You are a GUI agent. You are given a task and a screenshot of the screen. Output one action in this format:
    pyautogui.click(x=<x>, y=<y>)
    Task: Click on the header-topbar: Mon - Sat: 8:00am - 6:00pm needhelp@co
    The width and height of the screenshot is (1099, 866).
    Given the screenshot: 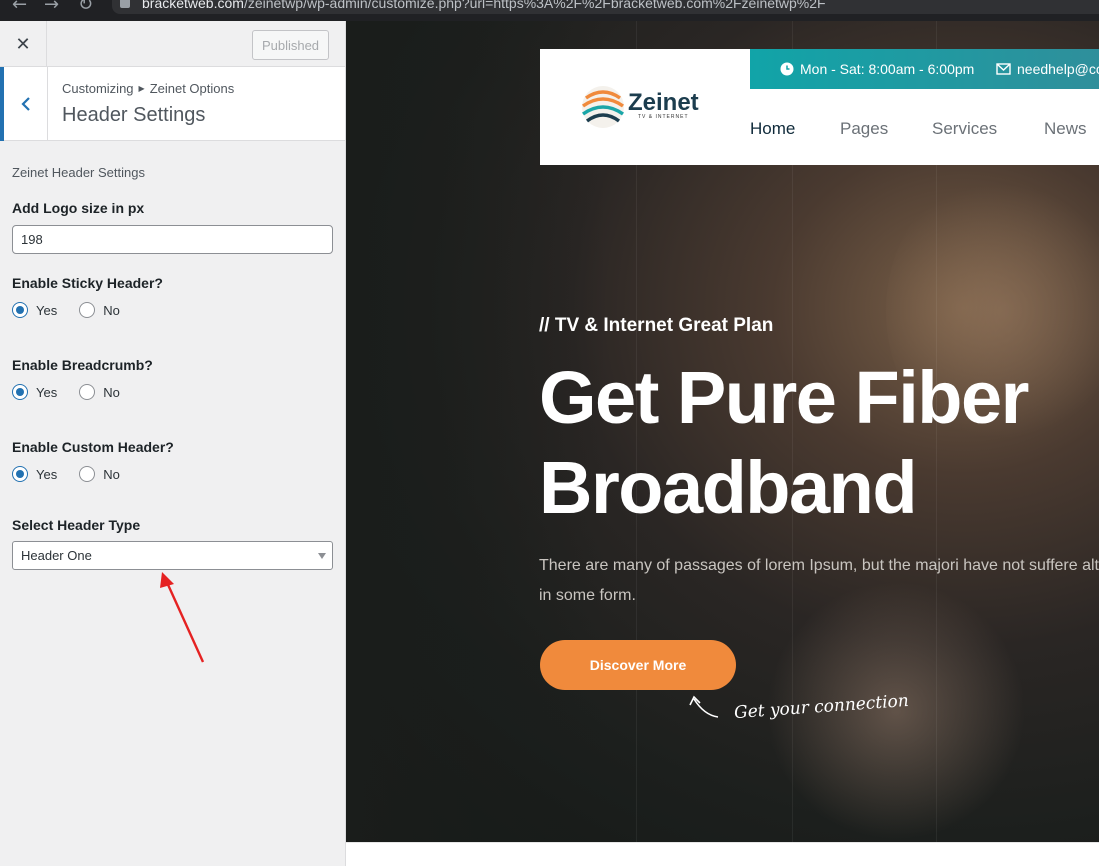 What is the action you would take?
    pyautogui.click(x=924, y=69)
    